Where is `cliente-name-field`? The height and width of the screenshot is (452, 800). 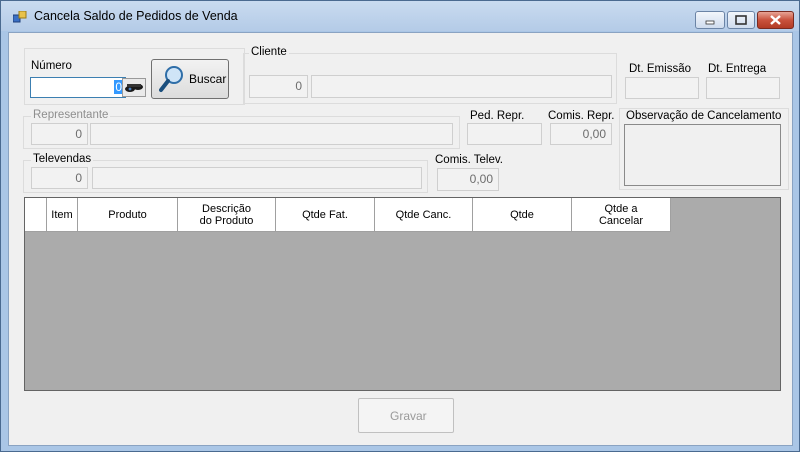
cliente-name-field is located at coordinates (461, 86).